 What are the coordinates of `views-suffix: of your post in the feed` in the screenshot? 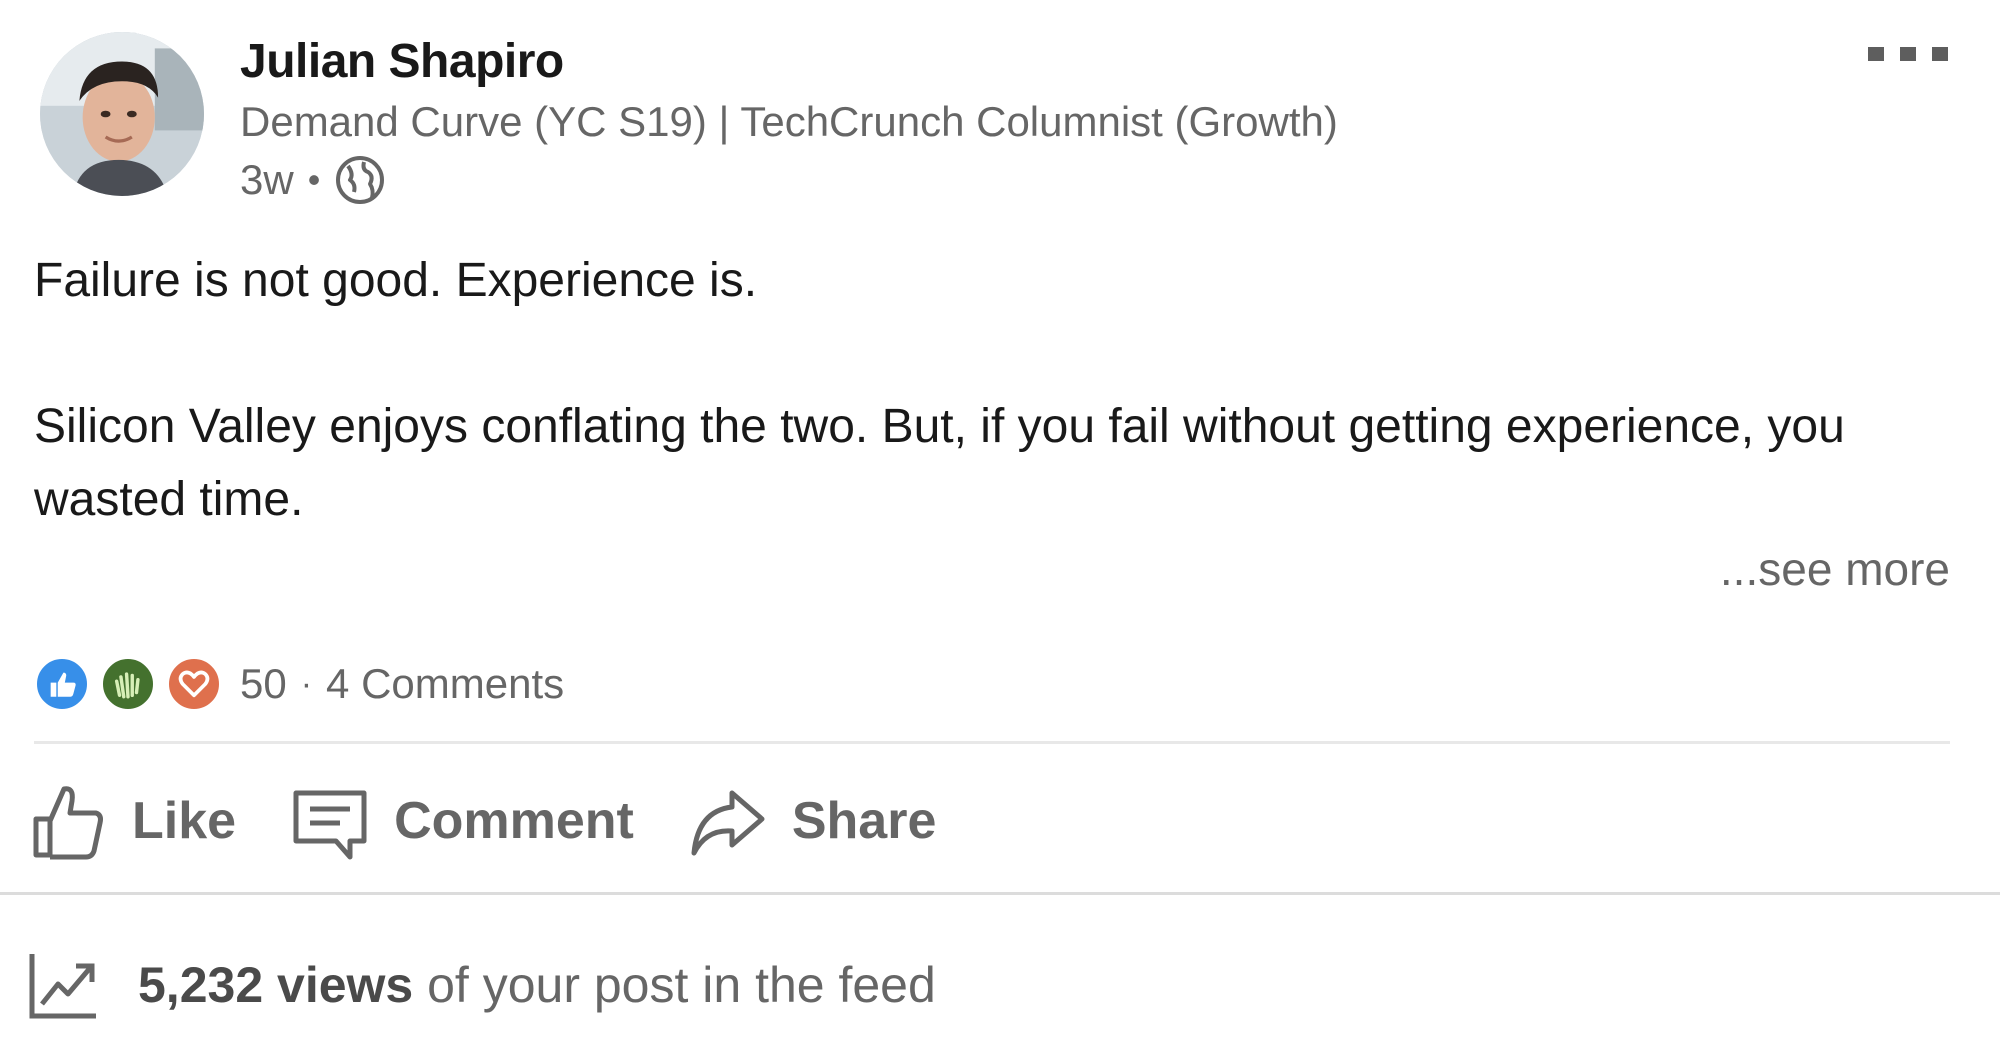 It's located at (674, 985).